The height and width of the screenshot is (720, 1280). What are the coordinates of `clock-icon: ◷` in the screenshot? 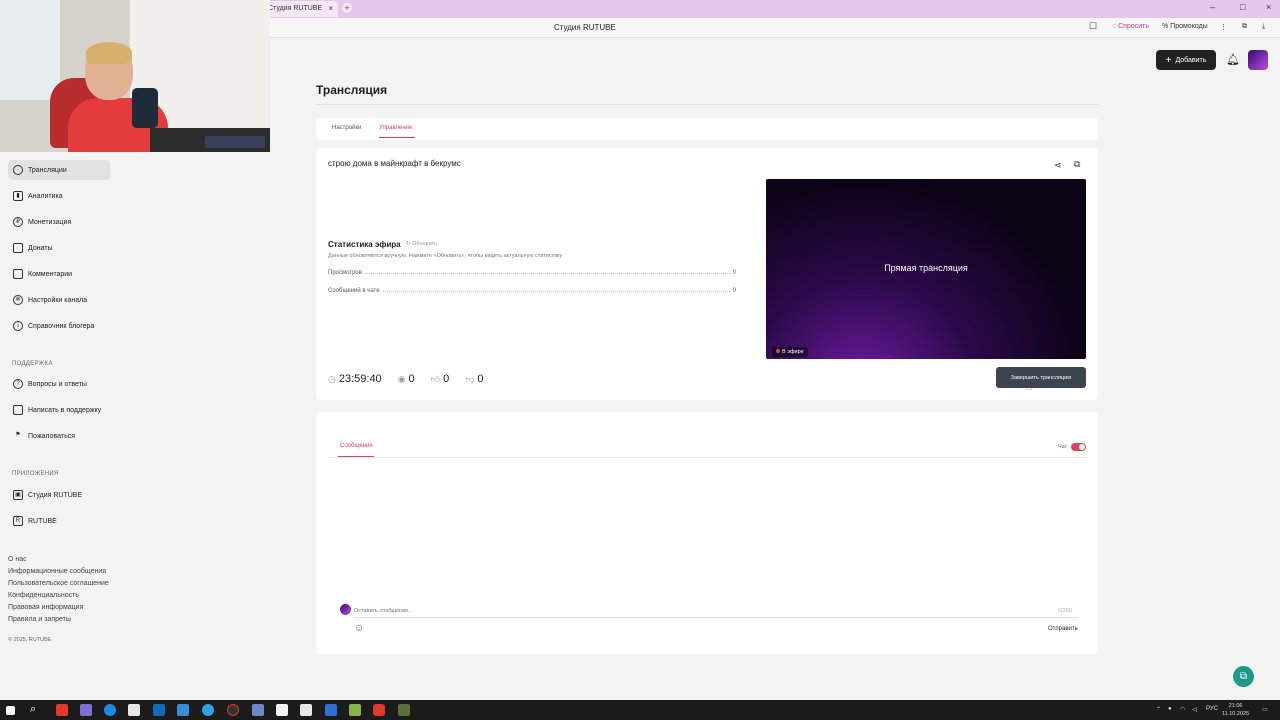 It's located at (332, 378).